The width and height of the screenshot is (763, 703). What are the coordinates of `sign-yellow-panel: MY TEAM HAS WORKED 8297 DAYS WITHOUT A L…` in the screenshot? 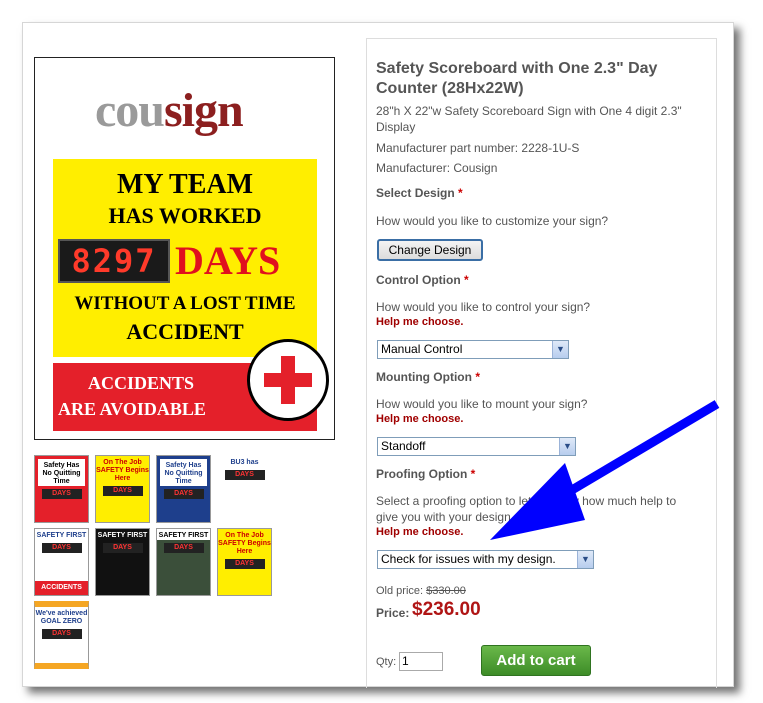 It's located at (185, 258).